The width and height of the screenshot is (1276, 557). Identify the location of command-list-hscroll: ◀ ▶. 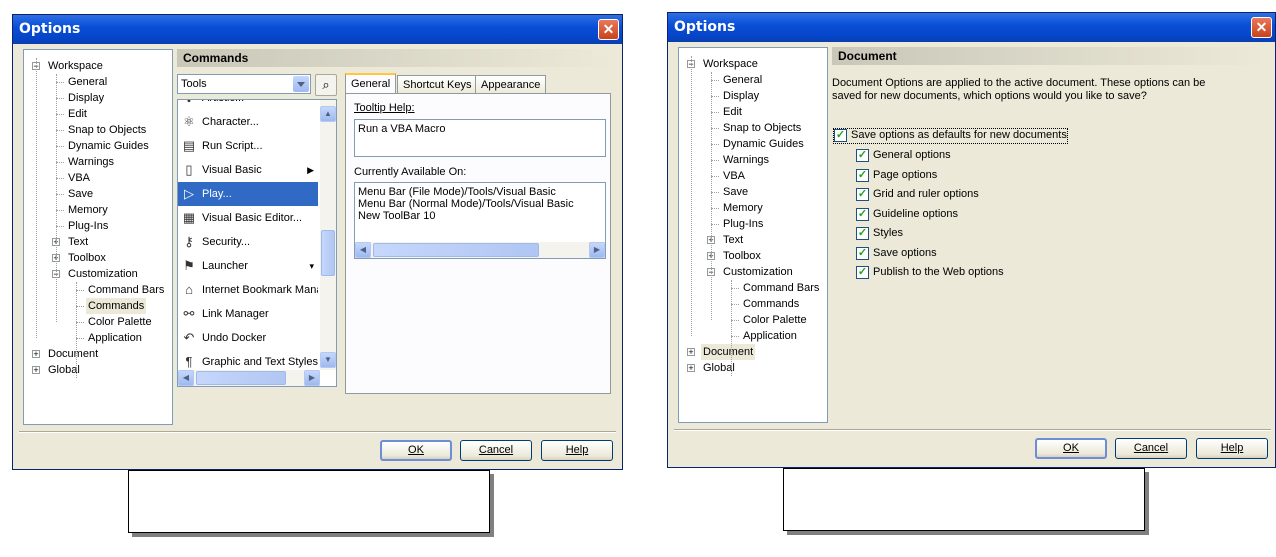
(249, 378).